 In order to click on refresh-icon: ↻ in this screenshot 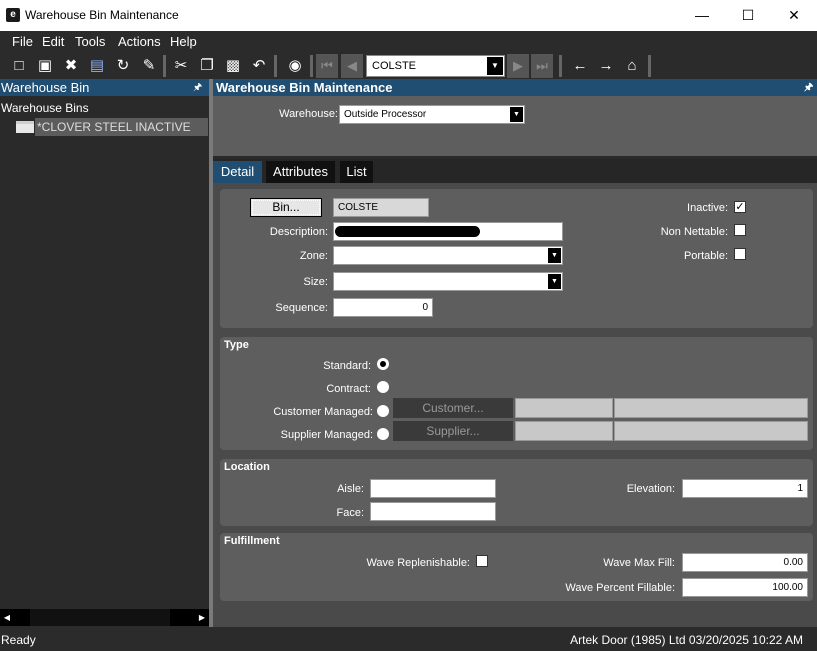, I will do `click(123, 66)`.